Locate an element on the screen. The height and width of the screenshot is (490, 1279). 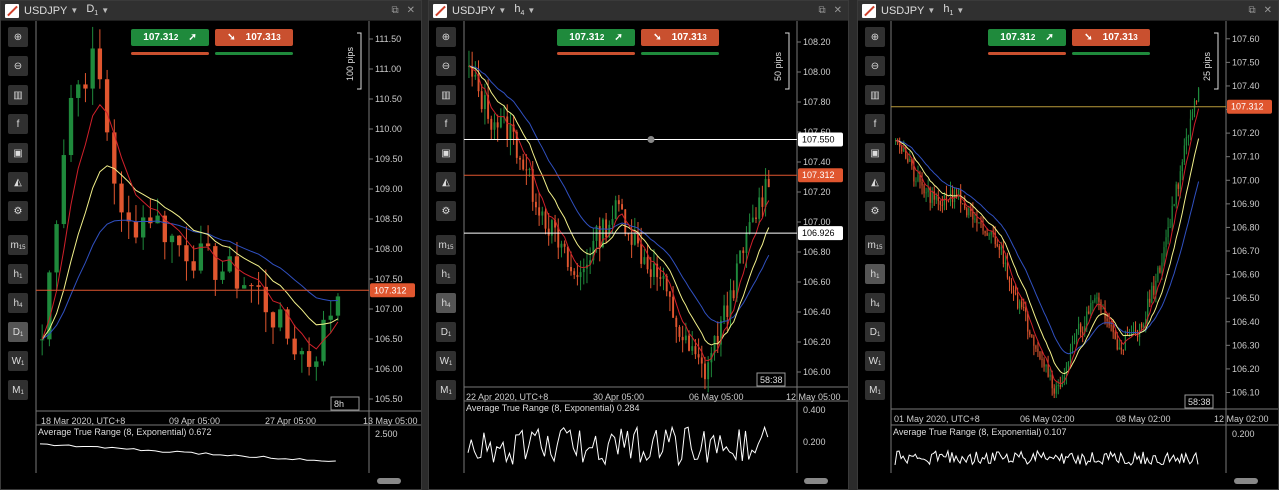
y-tick-label: 107.10 is located at coordinates (1246, 157).